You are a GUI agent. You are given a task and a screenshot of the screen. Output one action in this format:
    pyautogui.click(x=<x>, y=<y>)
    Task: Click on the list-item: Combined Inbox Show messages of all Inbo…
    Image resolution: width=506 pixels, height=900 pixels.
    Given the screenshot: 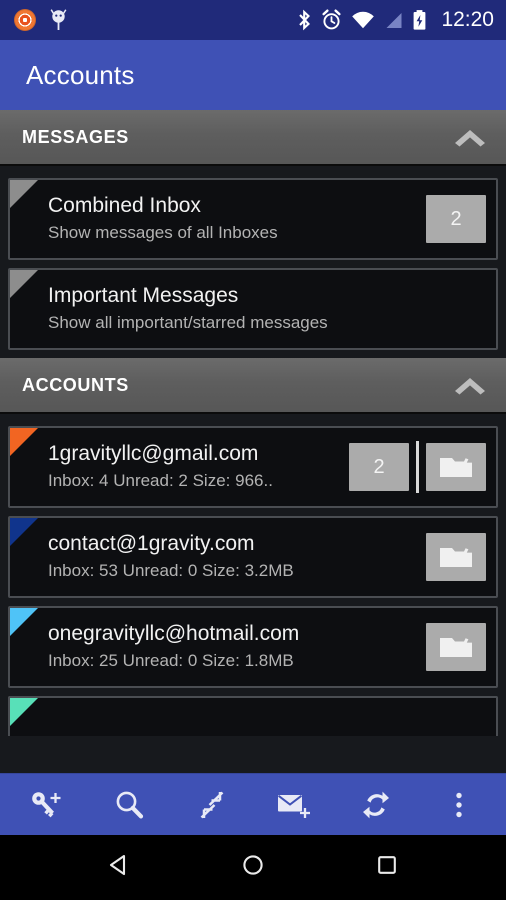 What is the action you would take?
    pyautogui.click(x=253, y=219)
    